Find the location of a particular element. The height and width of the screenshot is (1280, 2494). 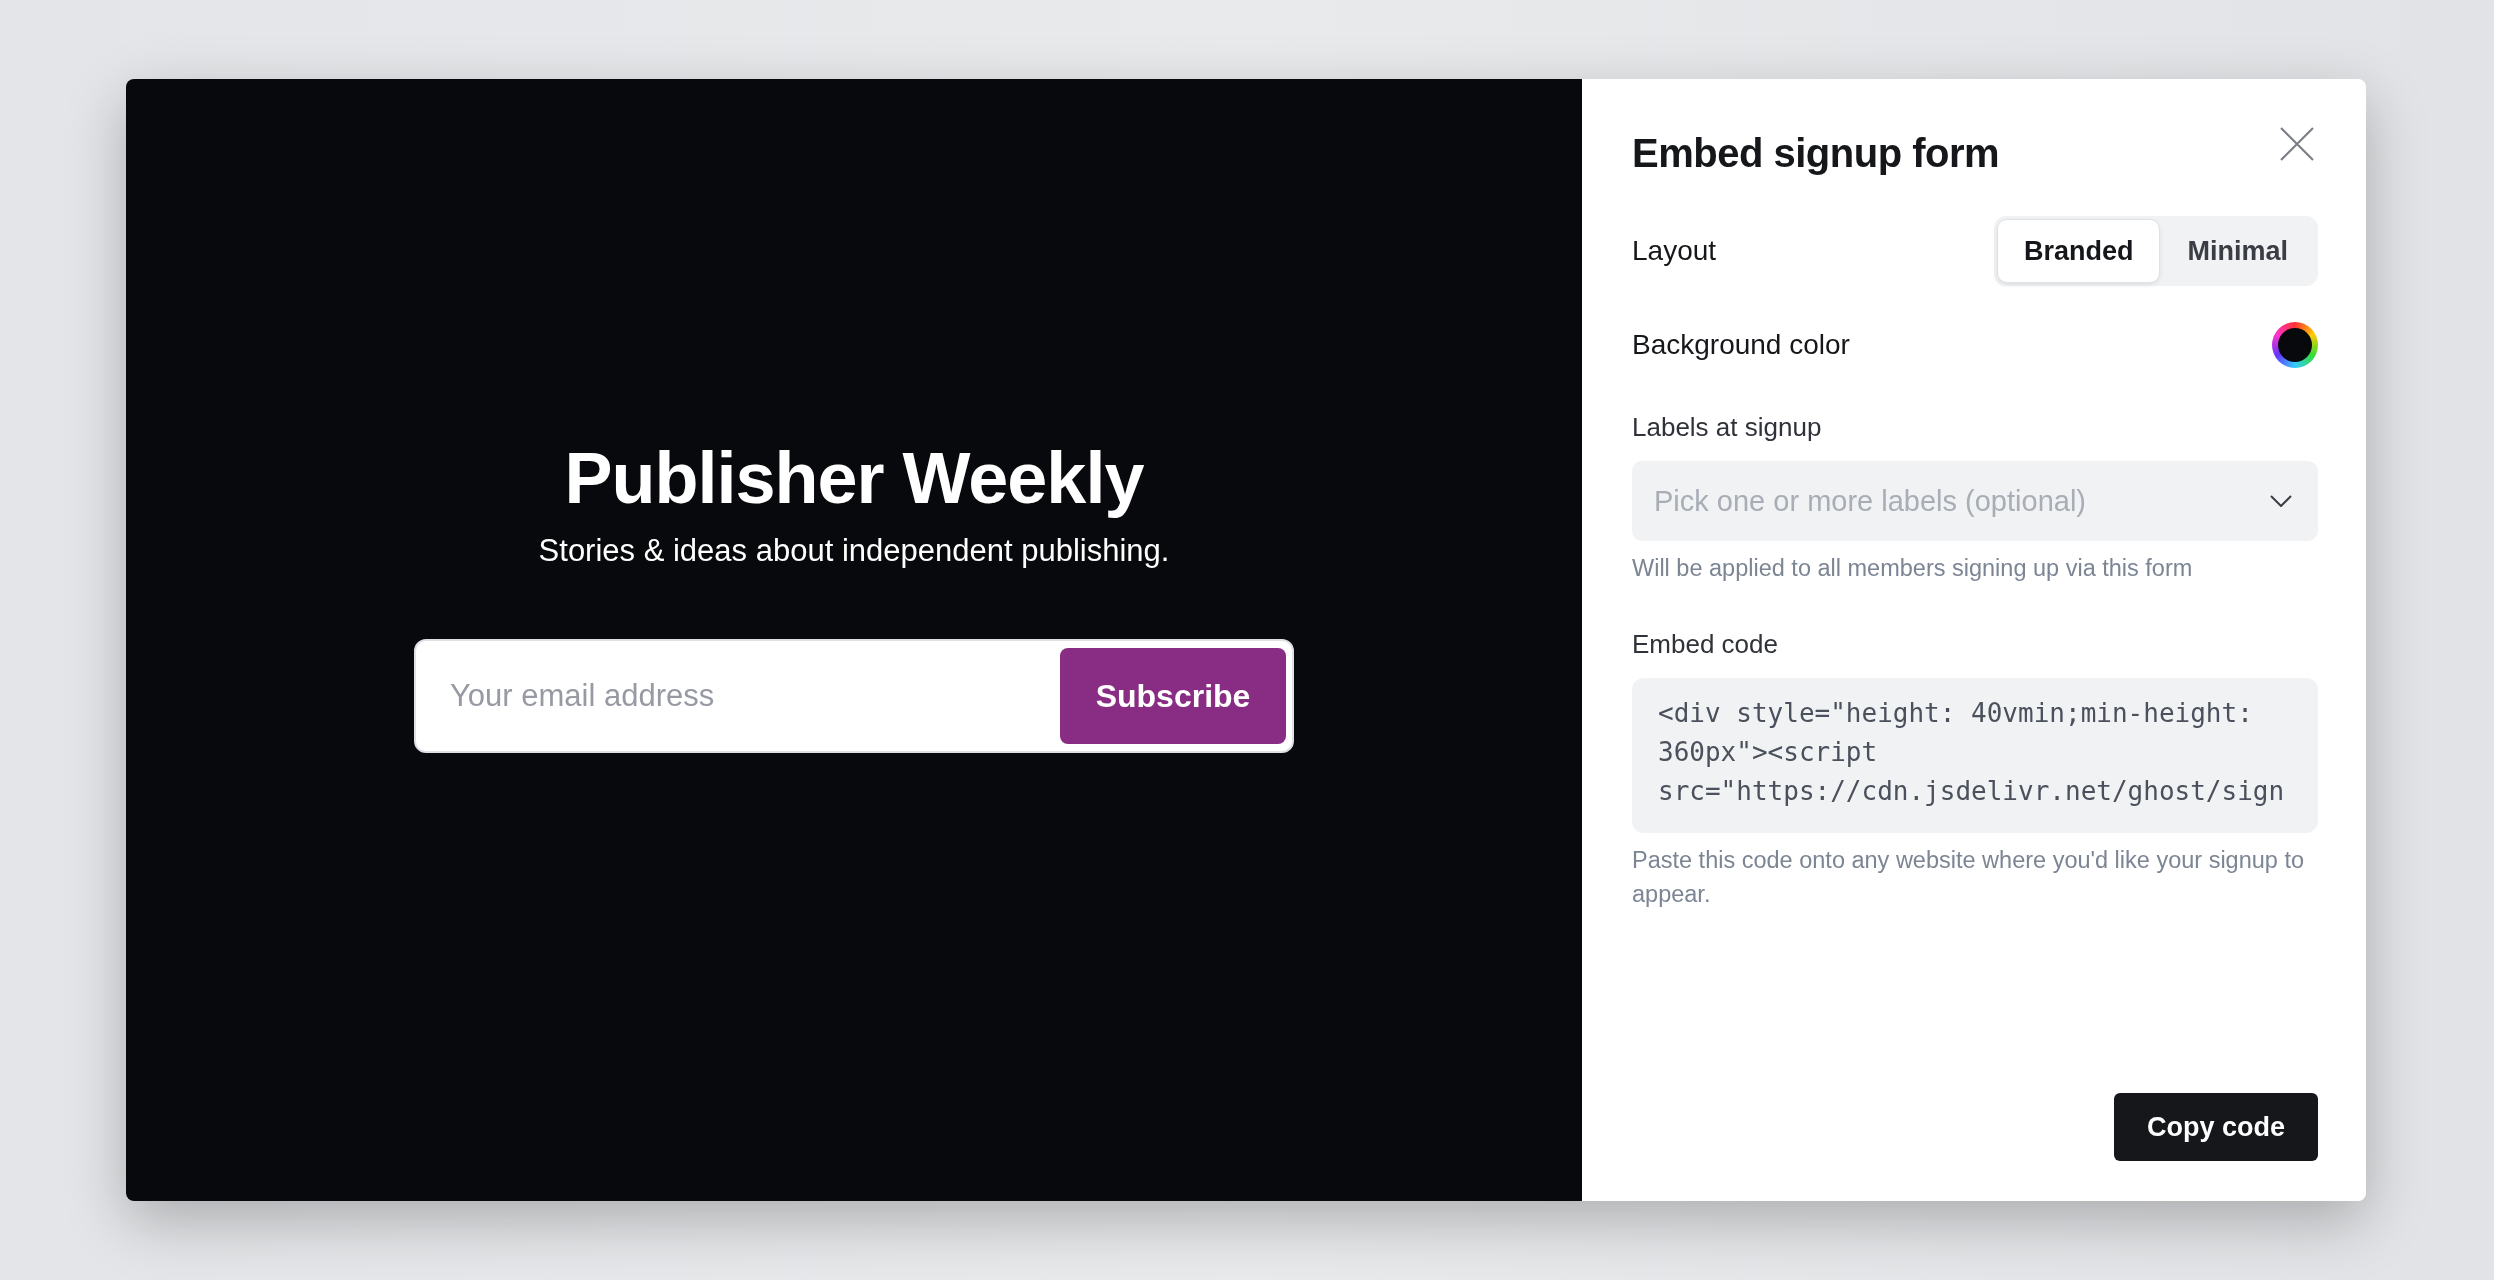

embed-code-hint: Paste this code onto any website where you'd like your signup to appear. is located at coordinates (1969, 877).